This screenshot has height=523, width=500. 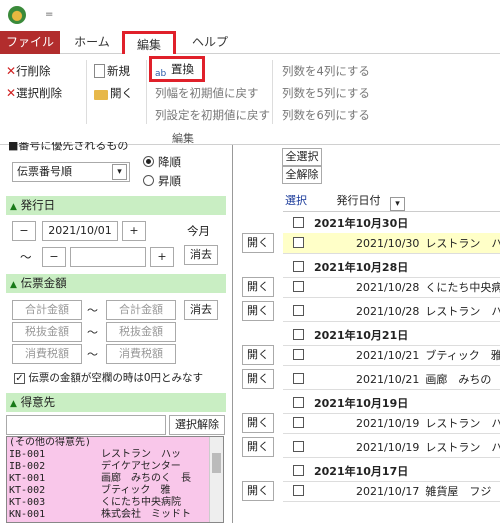 I want to click on customer-list-item: IB-001 レストラン ハッ, so click(x=115, y=455).